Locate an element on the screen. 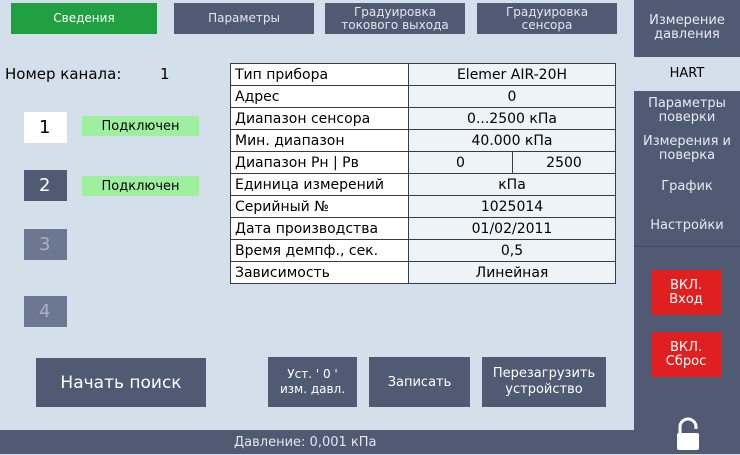 The image size is (740, 455). row-value: 40.000 кПа is located at coordinates (512, 140).